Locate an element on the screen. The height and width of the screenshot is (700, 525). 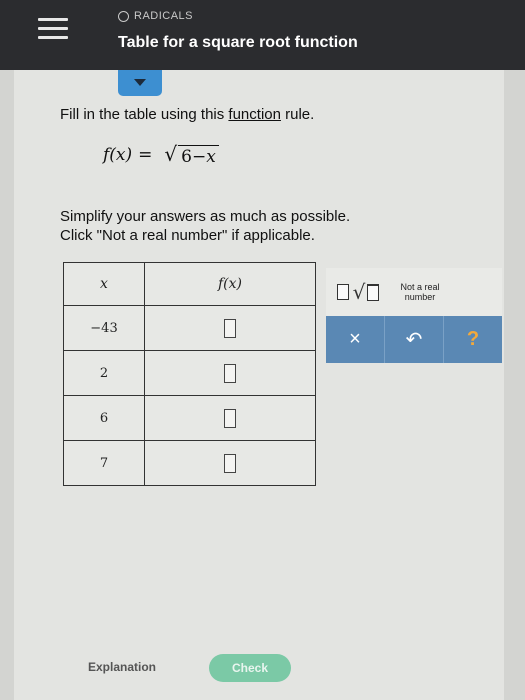
not-a-real-number-button: Not a real number is located at coordinates (420, 292).